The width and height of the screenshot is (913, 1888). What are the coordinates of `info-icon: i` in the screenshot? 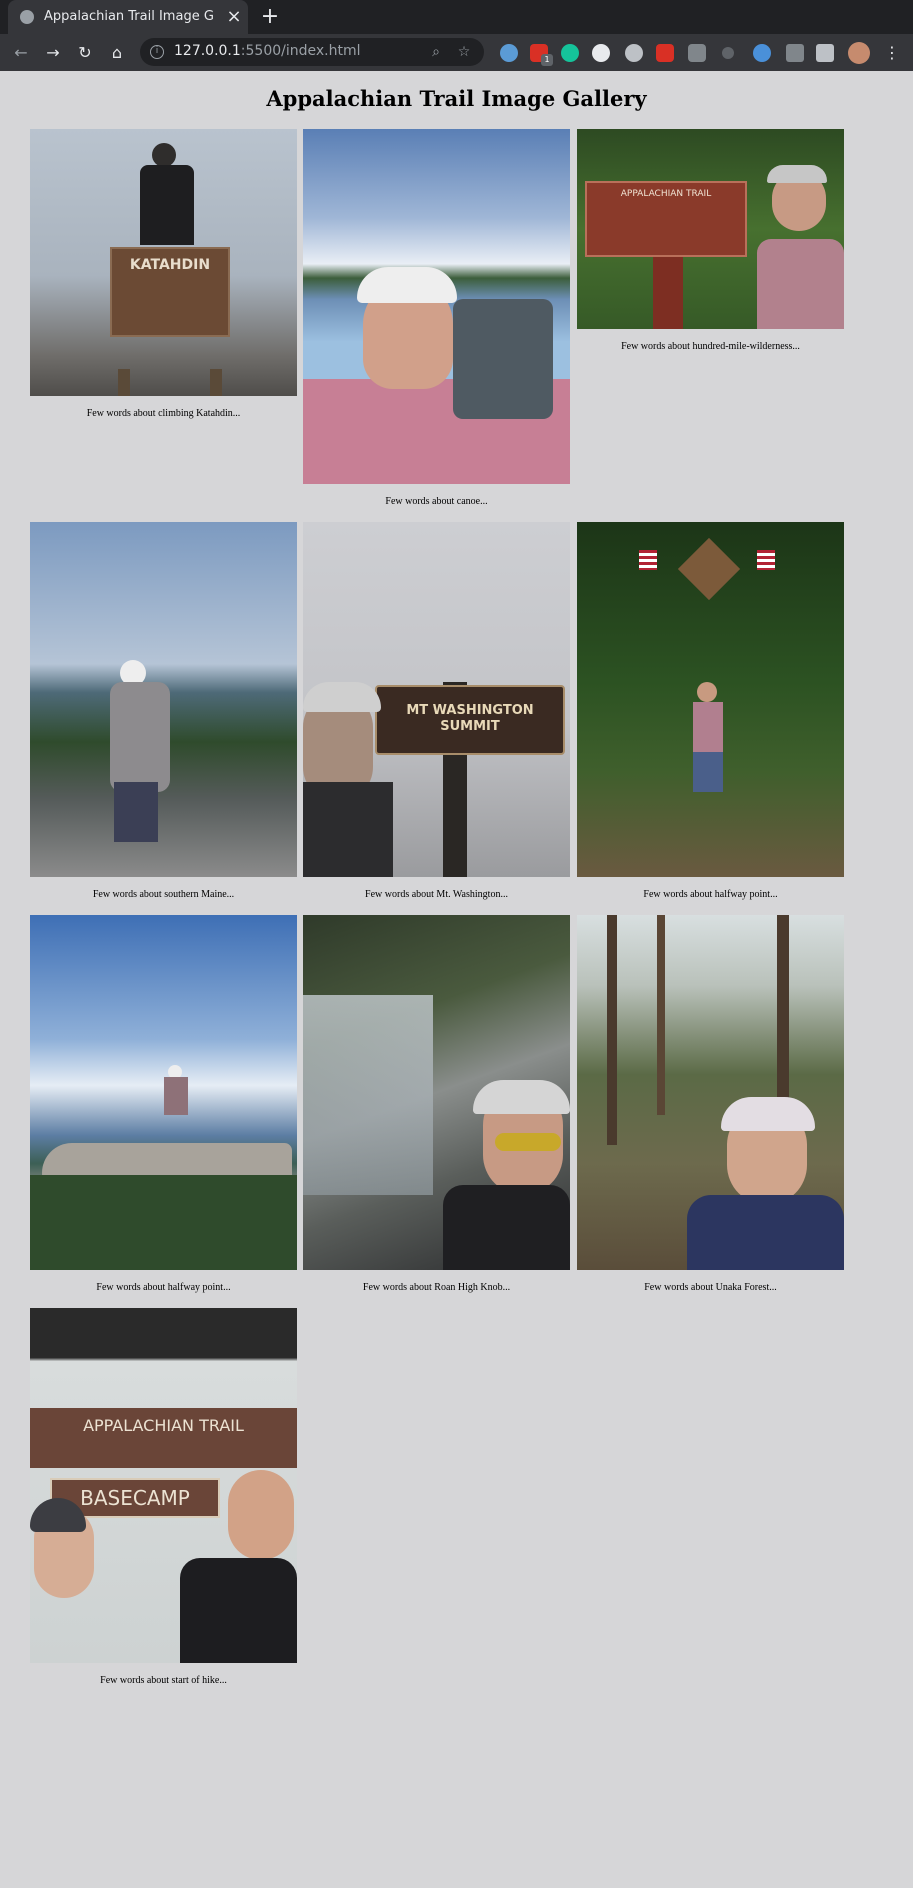 It's located at (157, 52).